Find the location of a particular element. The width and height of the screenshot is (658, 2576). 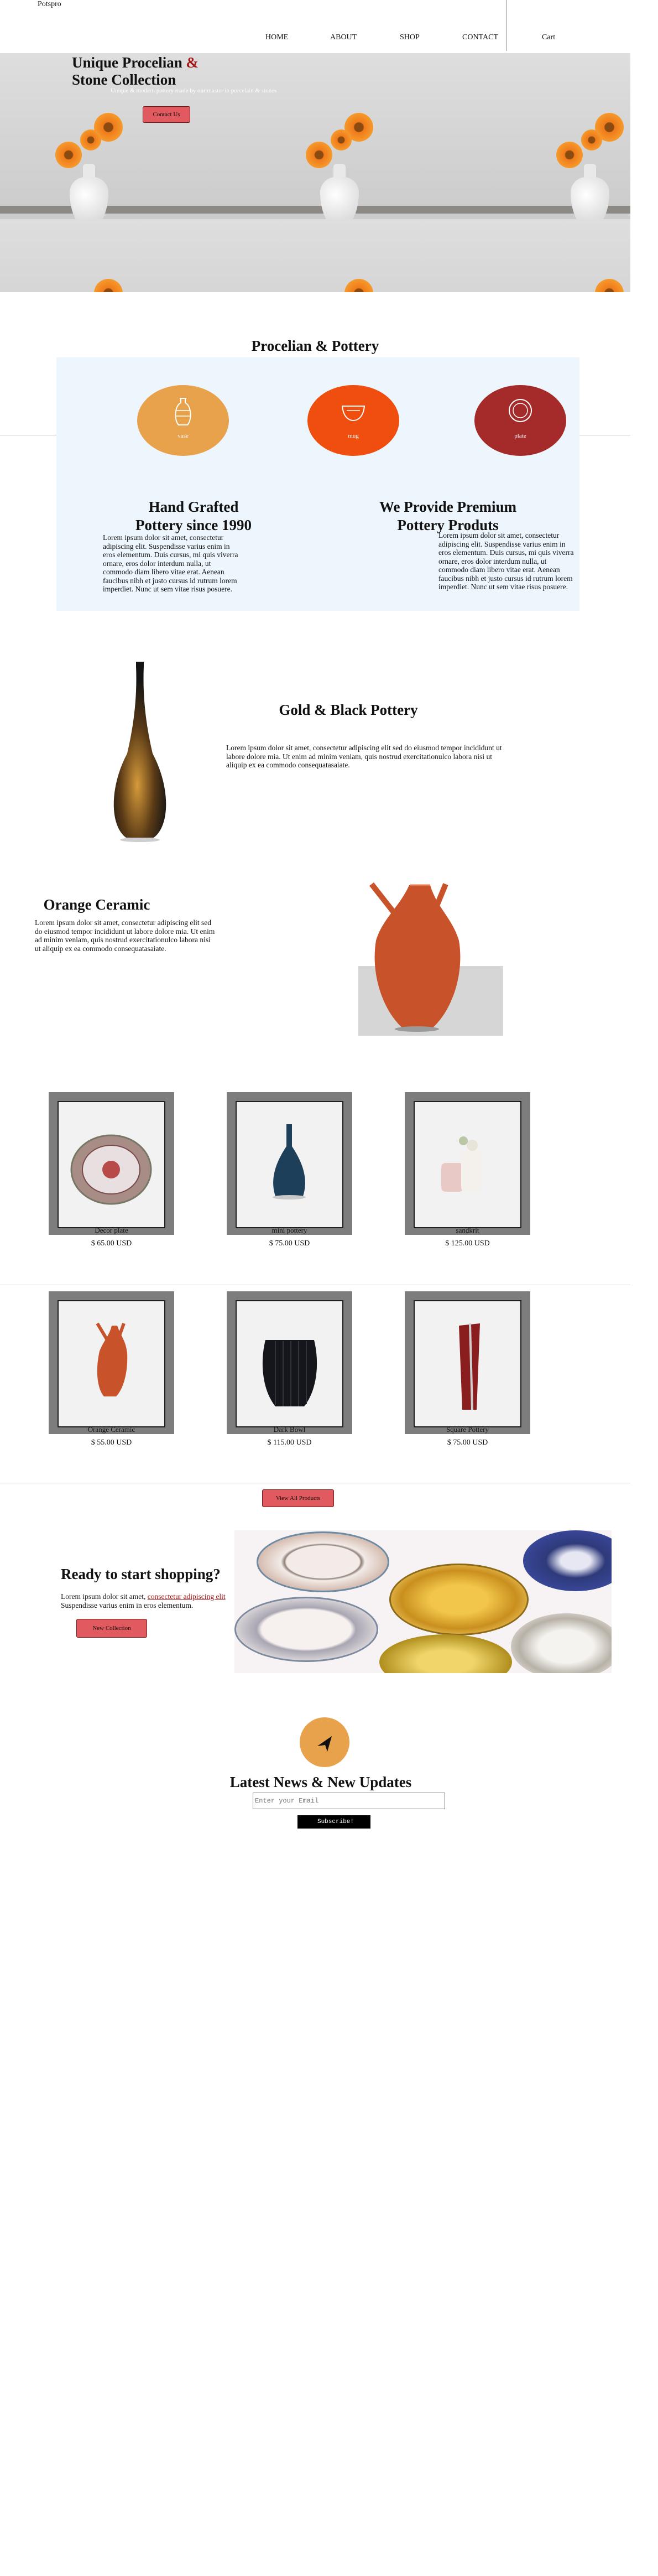

categories-title: Procelian & Pottery is located at coordinates (315, 345).